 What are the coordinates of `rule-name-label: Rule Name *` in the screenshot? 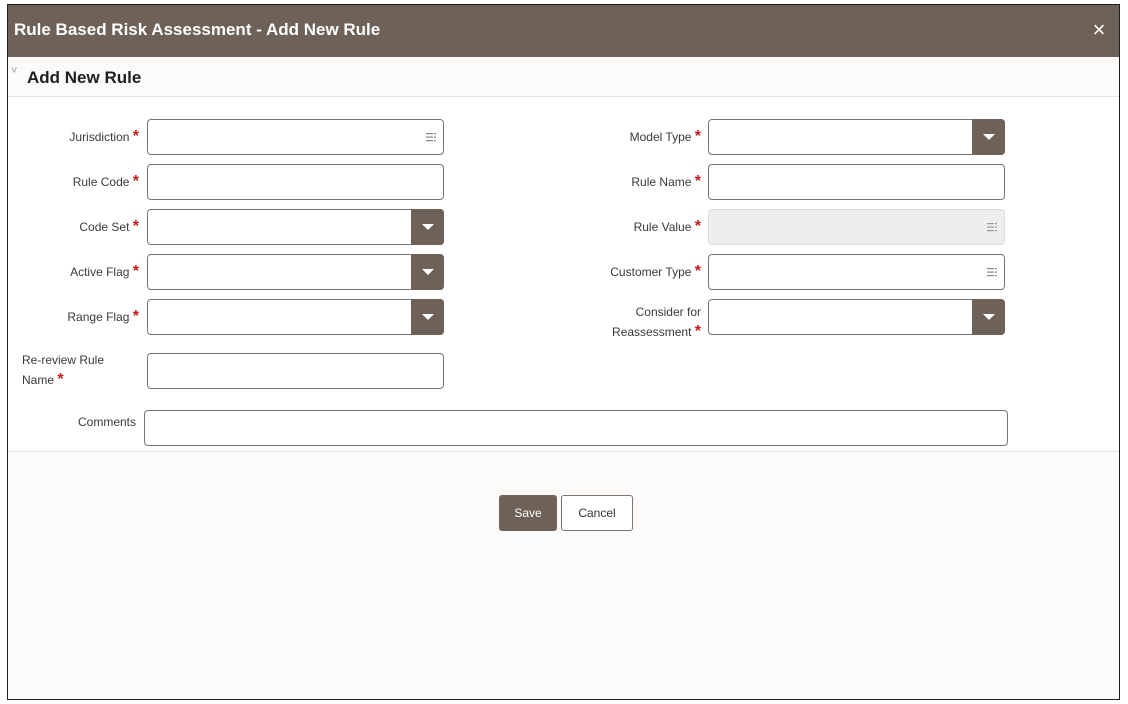 It's located at (666, 181).